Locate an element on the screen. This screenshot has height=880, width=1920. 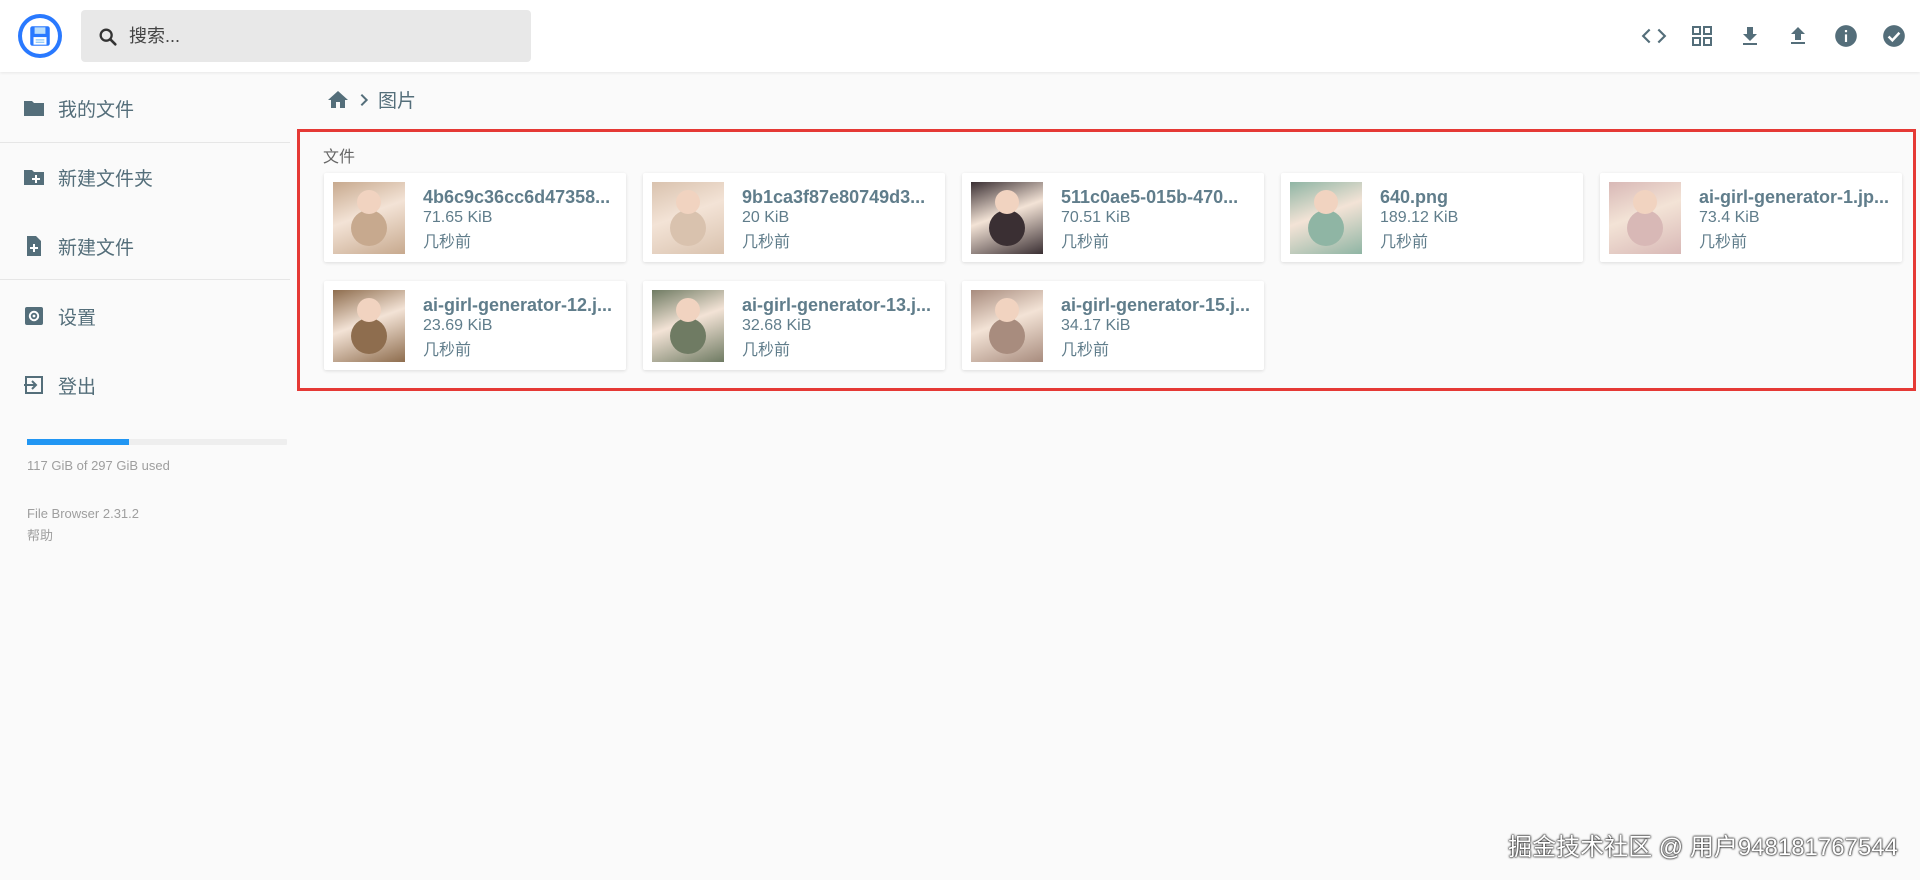
check-circle-icon is located at coordinates (1894, 36).